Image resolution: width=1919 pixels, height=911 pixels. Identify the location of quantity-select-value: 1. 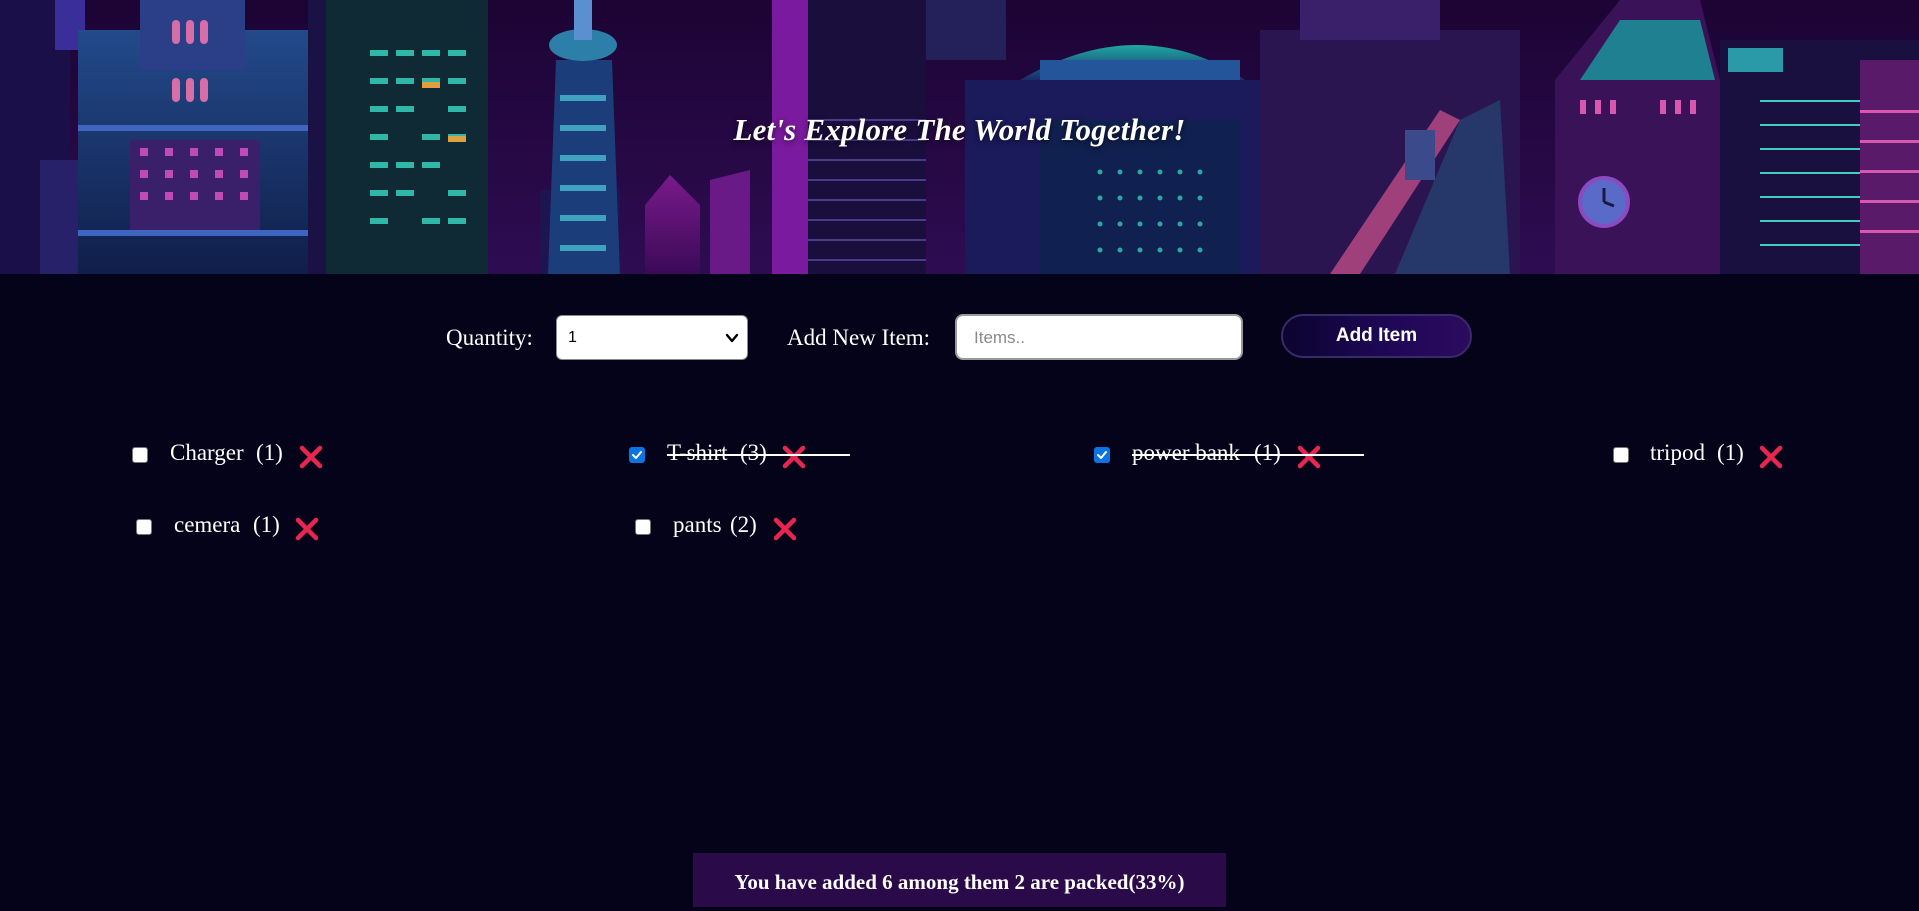
(572, 337).